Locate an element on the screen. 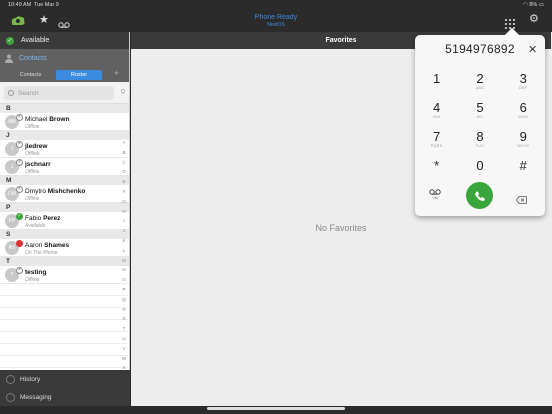 The height and width of the screenshot is (414, 552). contact-row: MB × Michael Brown Offline is located at coordinates (64, 122).